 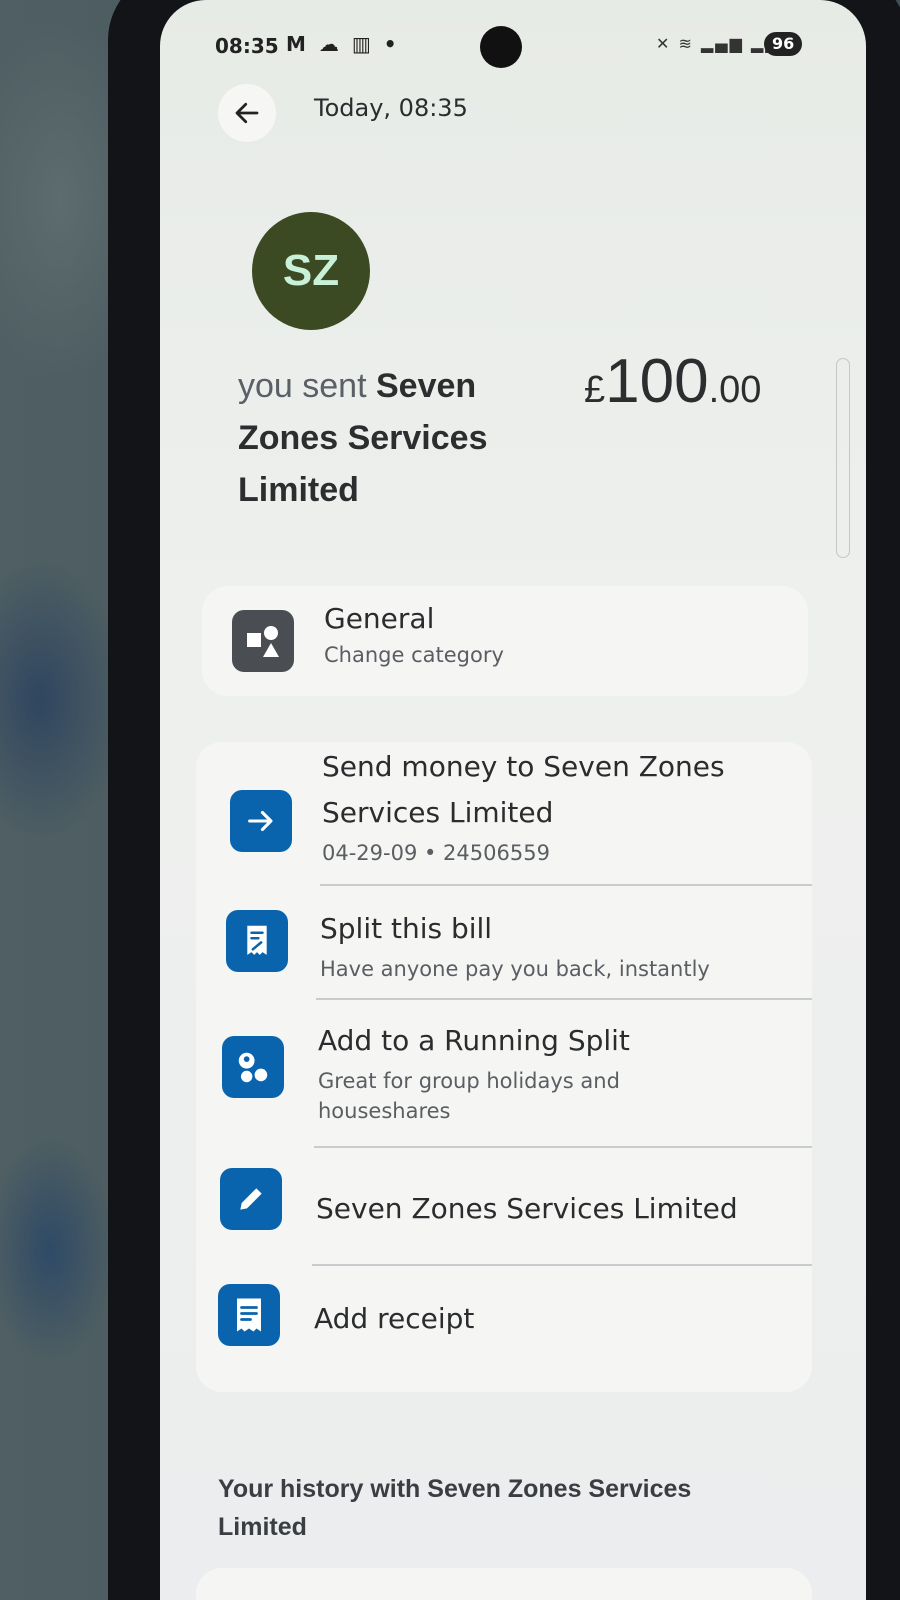 What do you see at coordinates (379, 618) in the screenshot?
I see `category-title: General` at bounding box center [379, 618].